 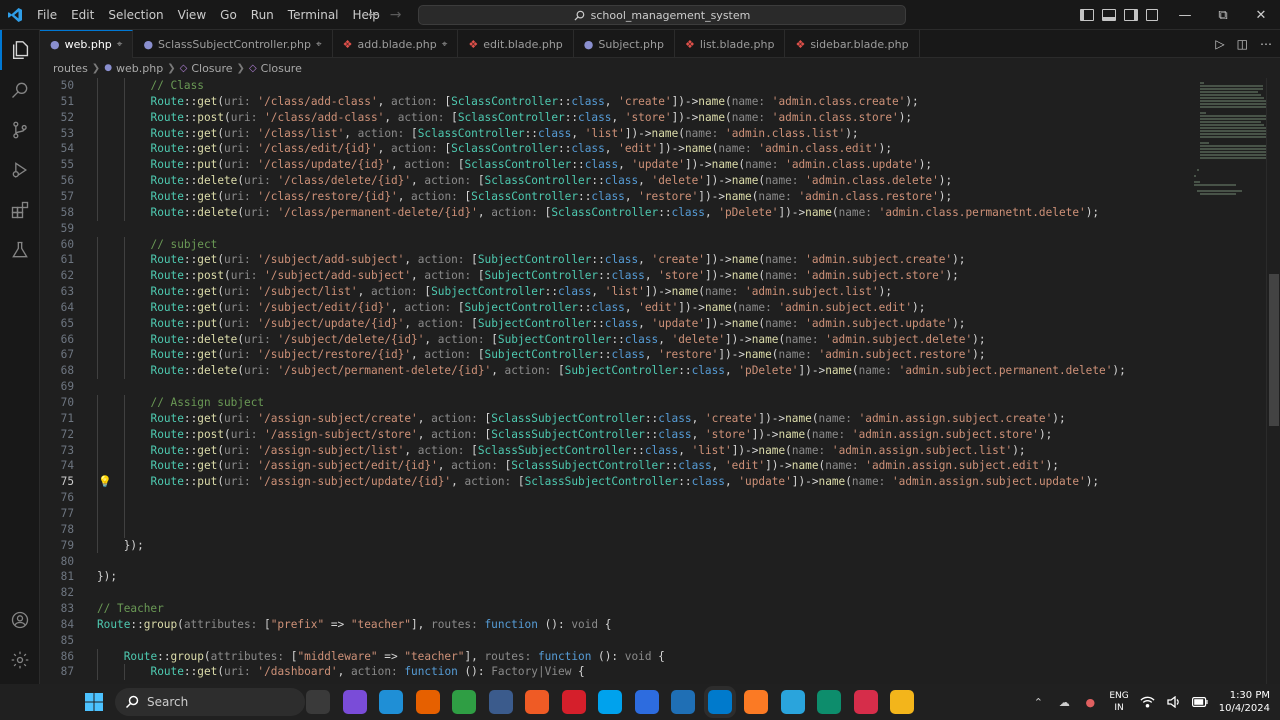 What do you see at coordinates (228, 15) in the screenshot?
I see `menu-go: Go` at bounding box center [228, 15].